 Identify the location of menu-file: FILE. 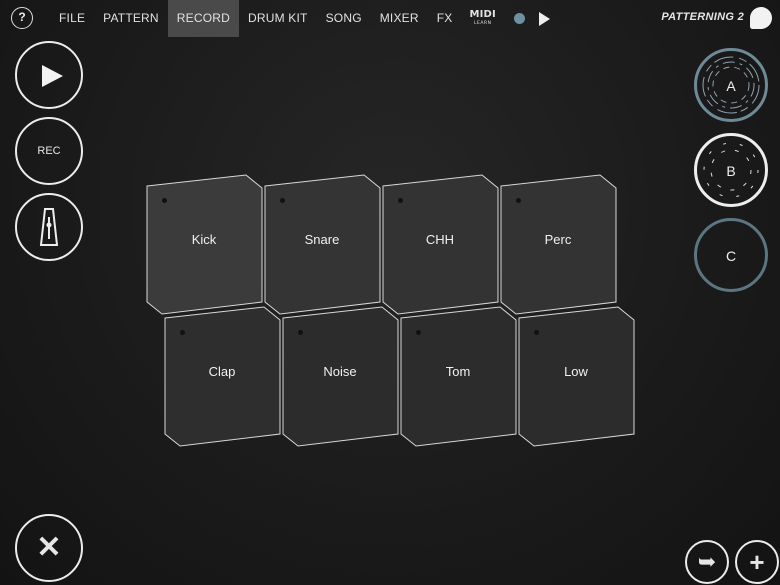
(72, 18).